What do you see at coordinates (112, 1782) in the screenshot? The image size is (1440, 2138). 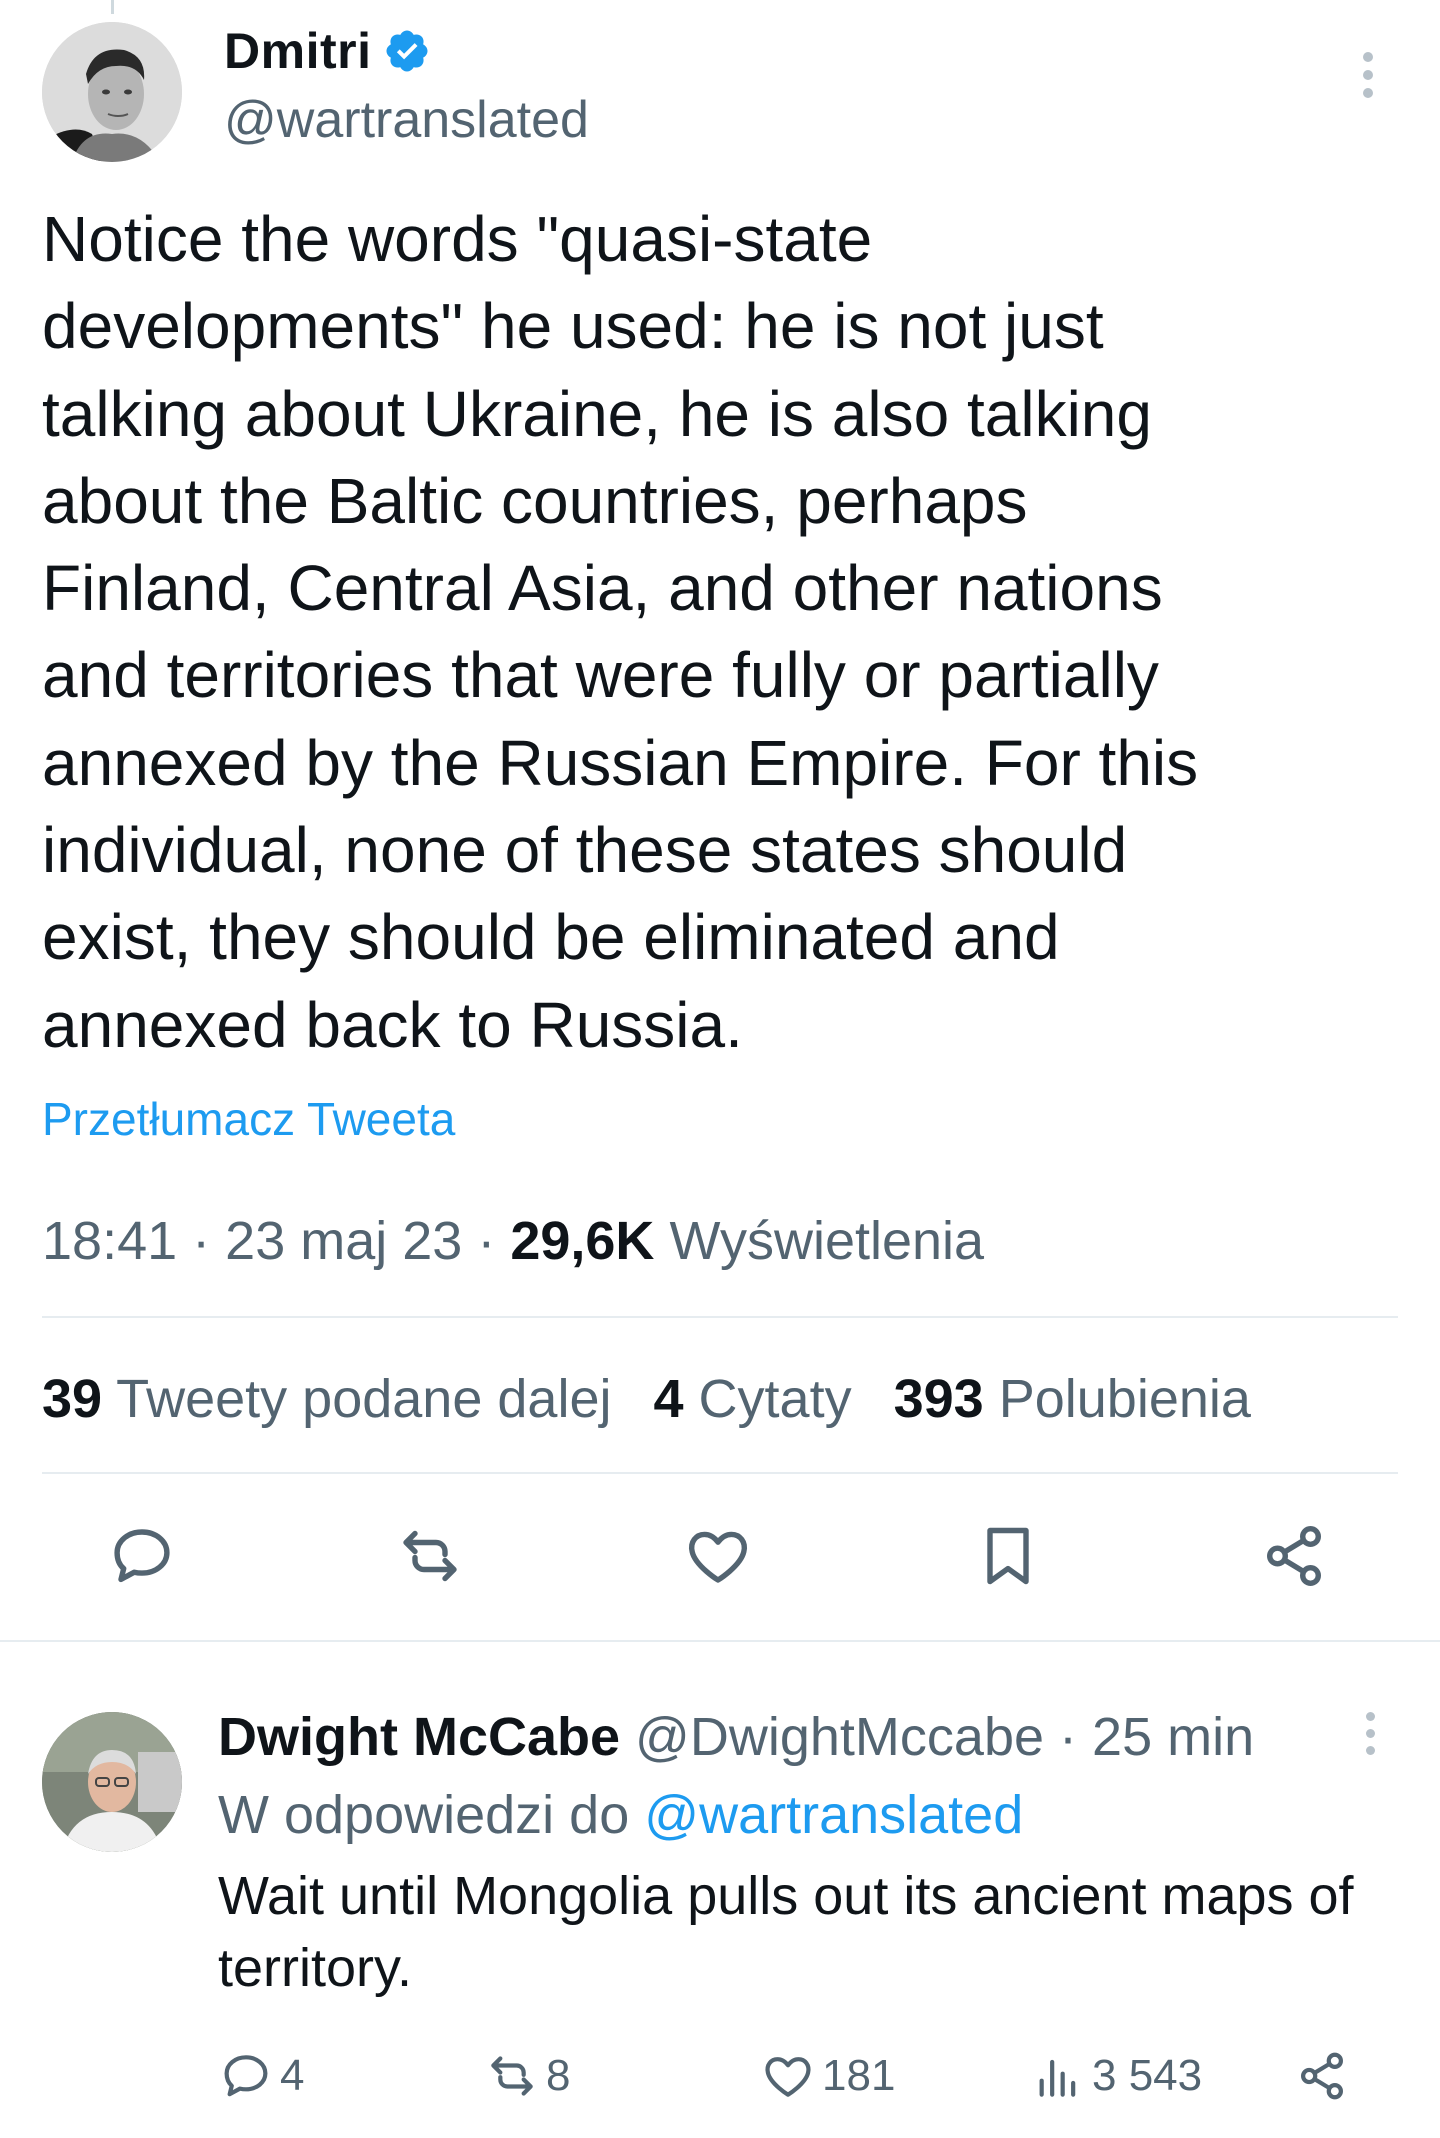 I see `reply-author-avatar` at bounding box center [112, 1782].